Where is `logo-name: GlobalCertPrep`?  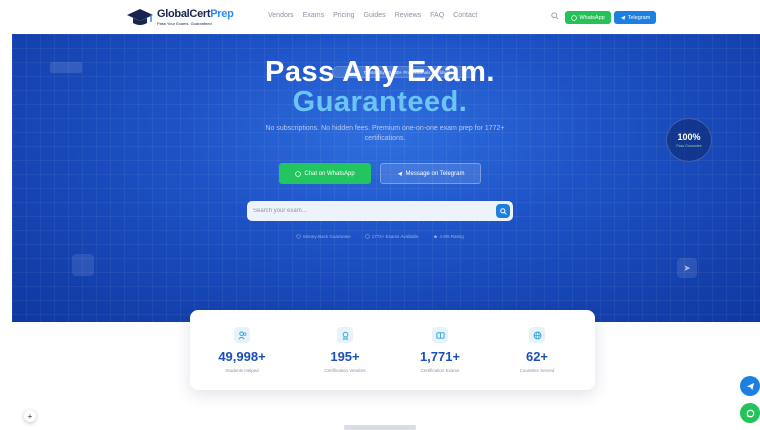 logo-name: GlobalCertPrep is located at coordinates (195, 13).